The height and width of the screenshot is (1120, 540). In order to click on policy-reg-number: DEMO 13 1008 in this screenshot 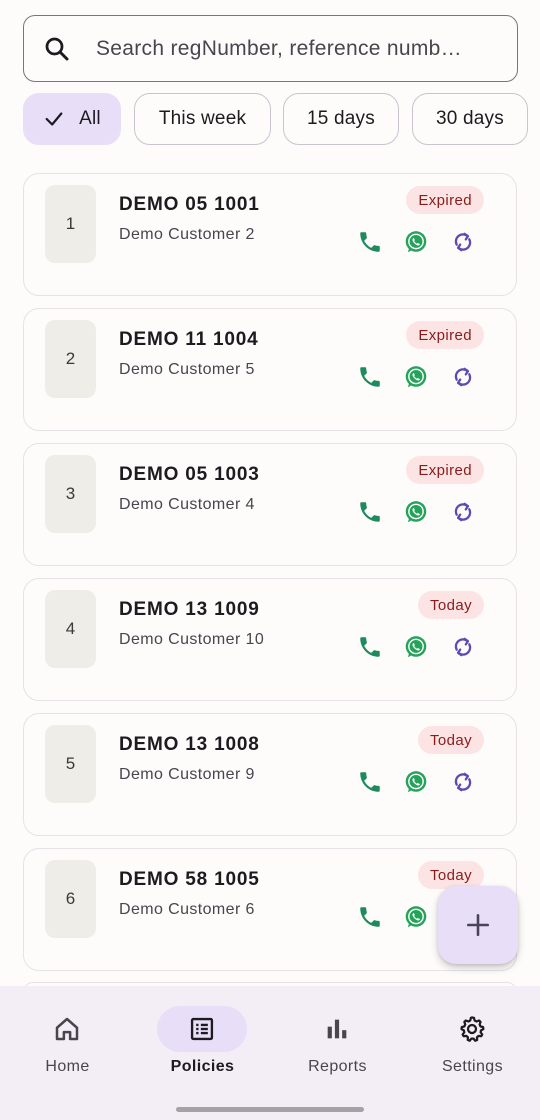, I will do `click(189, 744)`.